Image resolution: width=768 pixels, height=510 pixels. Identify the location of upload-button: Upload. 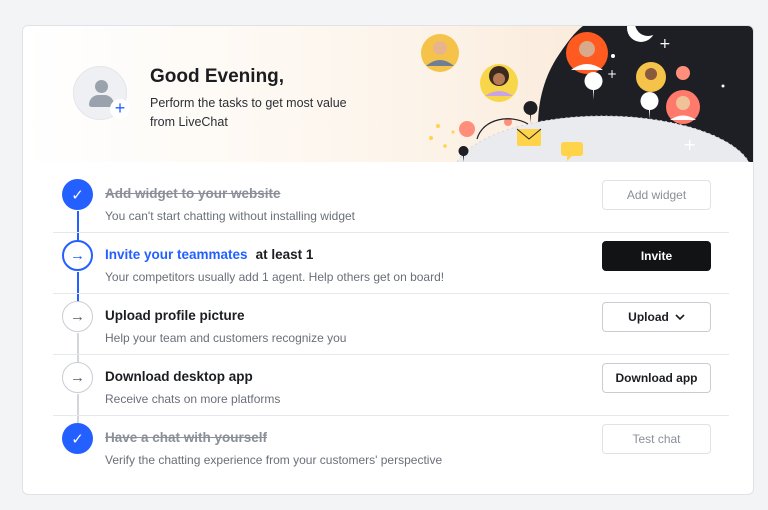
(656, 317).